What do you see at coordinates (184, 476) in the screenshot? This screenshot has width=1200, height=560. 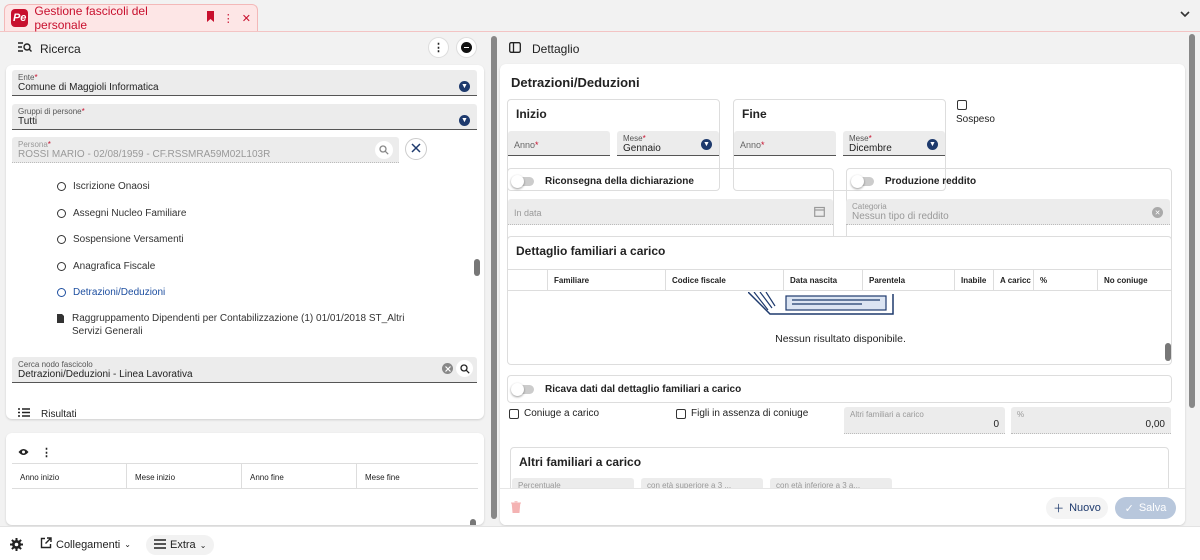 I see `col-mese-inizio: Mese inizio` at bounding box center [184, 476].